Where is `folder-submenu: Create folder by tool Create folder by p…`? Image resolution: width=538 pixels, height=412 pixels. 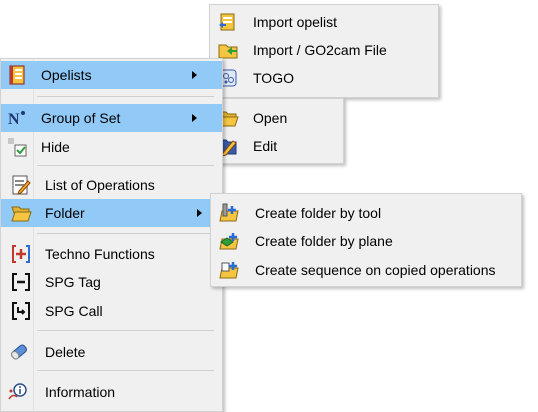 folder-submenu: Create folder by tool Create folder by p… is located at coordinates (366, 240).